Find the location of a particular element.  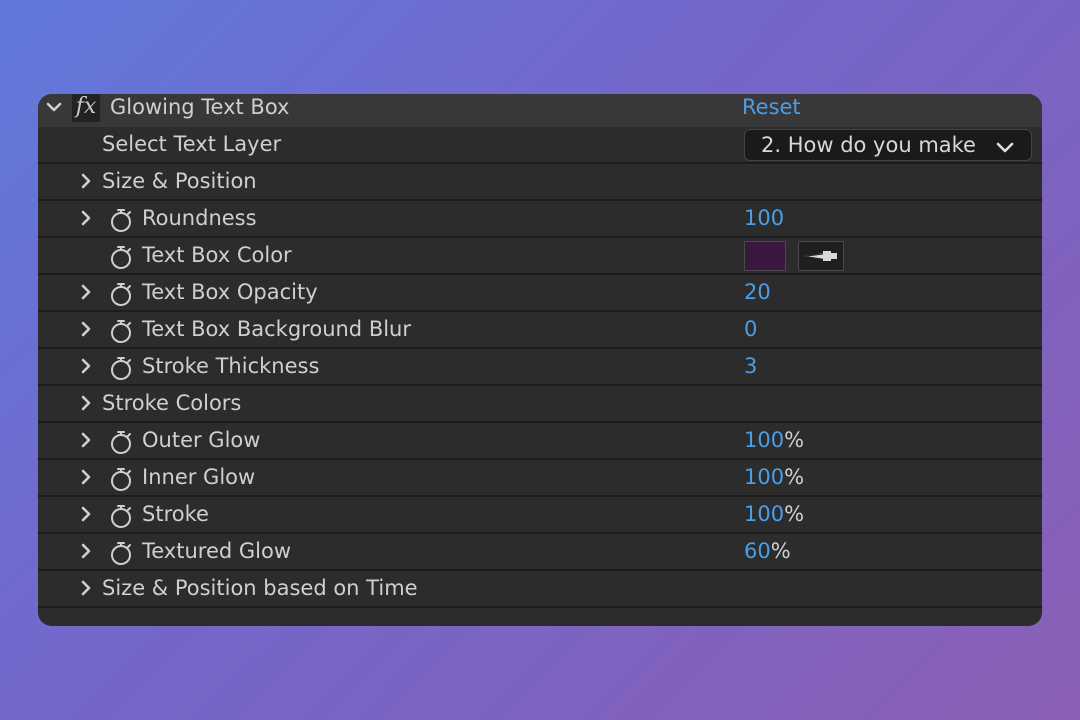

stroke-colors-row: Stroke Colors is located at coordinates (540, 403).